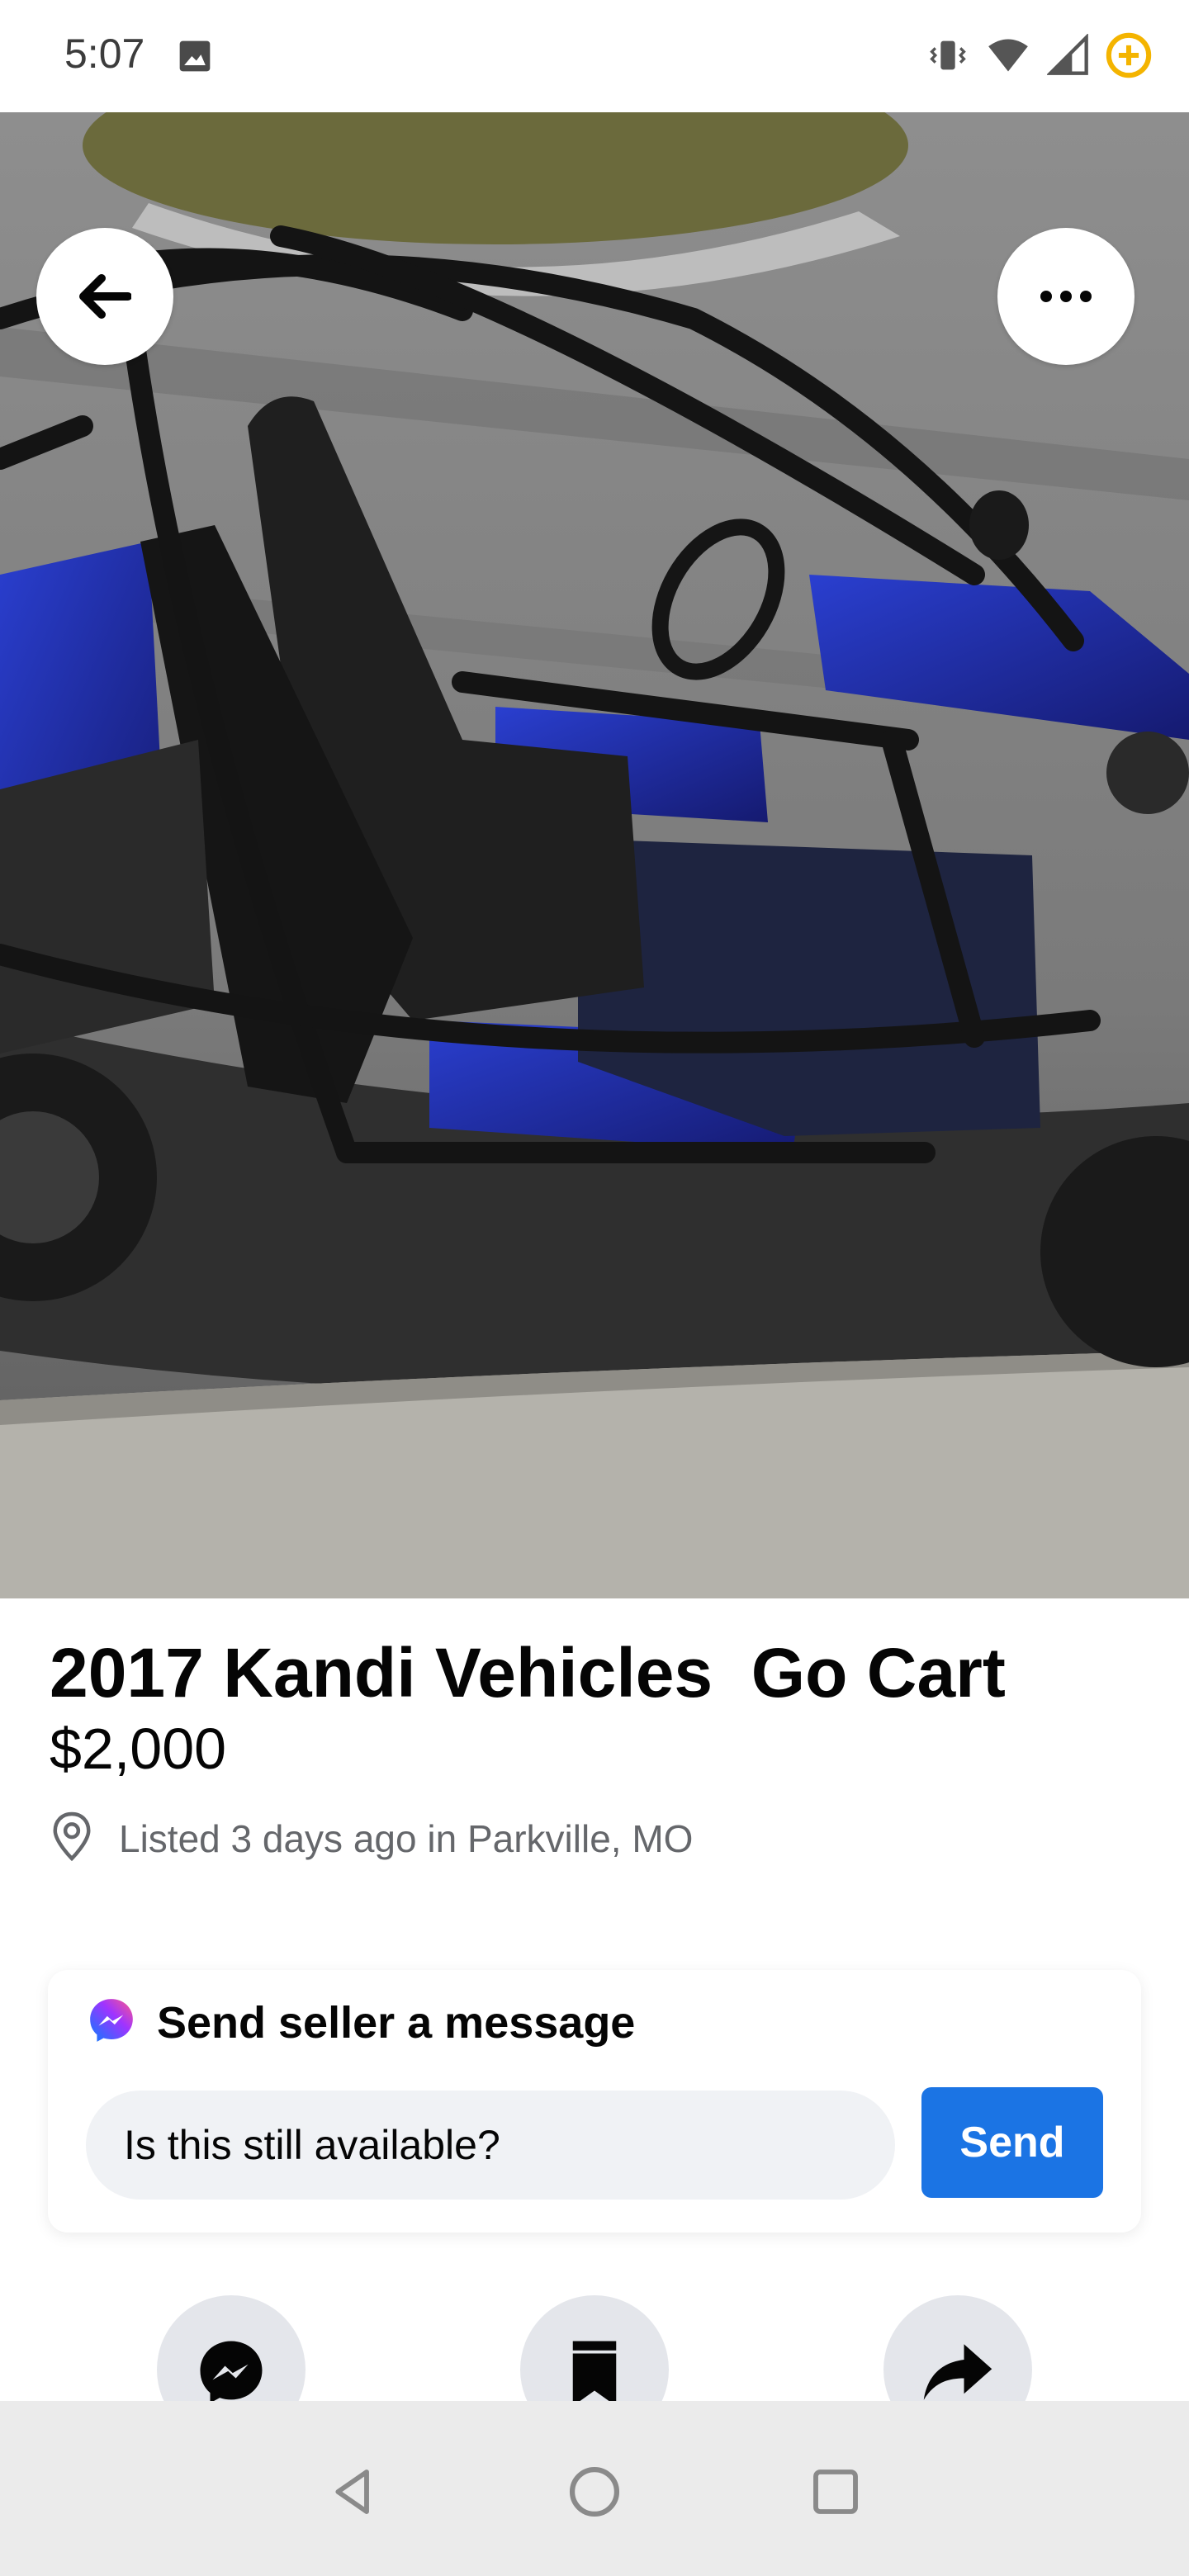 The width and height of the screenshot is (1189, 2576). What do you see at coordinates (406, 1838) in the screenshot?
I see `location-text: Listed 3 days ago in Parkville, MO` at bounding box center [406, 1838].